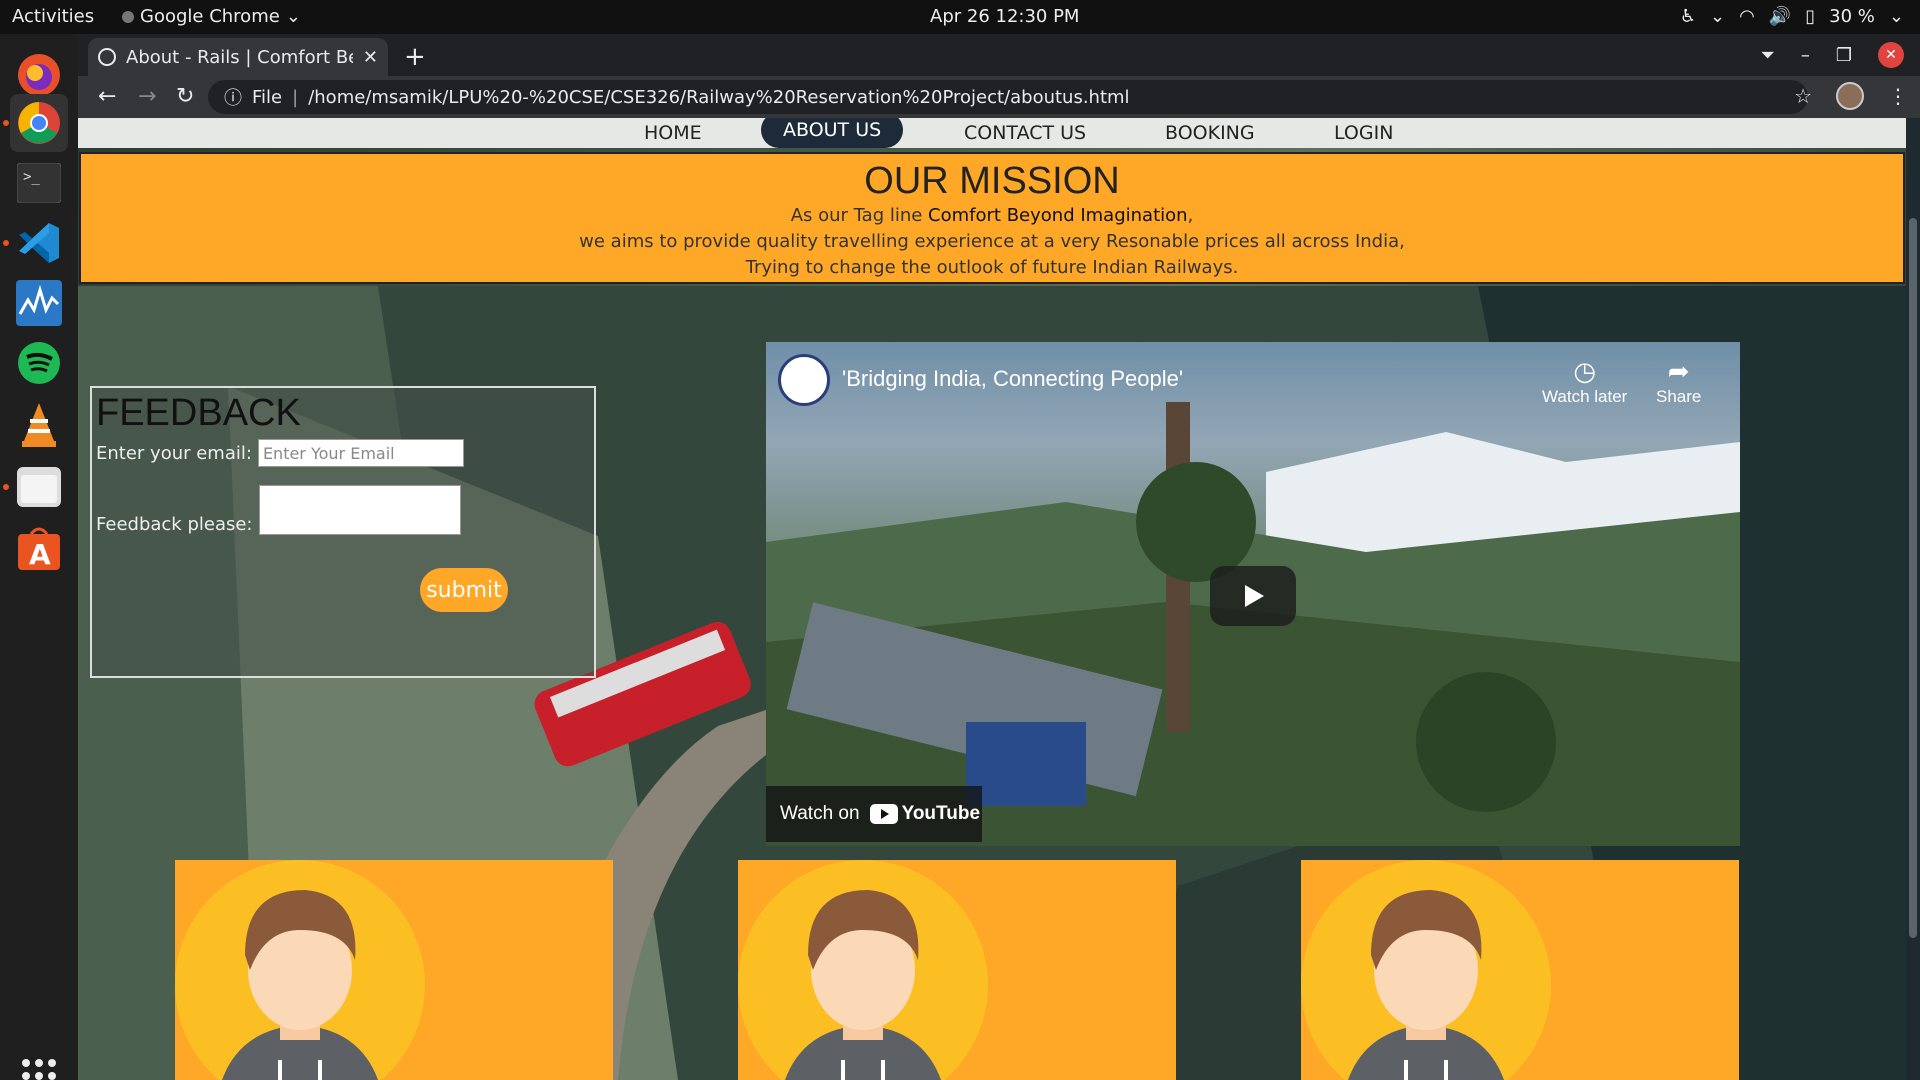 This screenshot has width=1920, height=1080. What do you see at coordinates (1898, 96) in the screenshot?
I see `kebab-menu-icon: ⋮` at bounding box center [1898, 96].